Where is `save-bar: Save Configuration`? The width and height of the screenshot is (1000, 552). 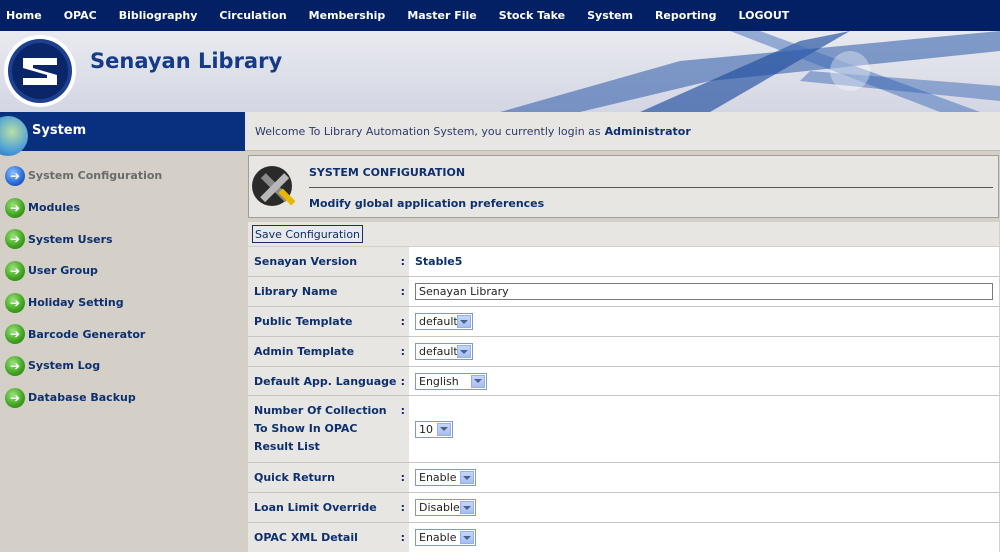 save-bar: Save Configuration is located at coordinates (623, 234).